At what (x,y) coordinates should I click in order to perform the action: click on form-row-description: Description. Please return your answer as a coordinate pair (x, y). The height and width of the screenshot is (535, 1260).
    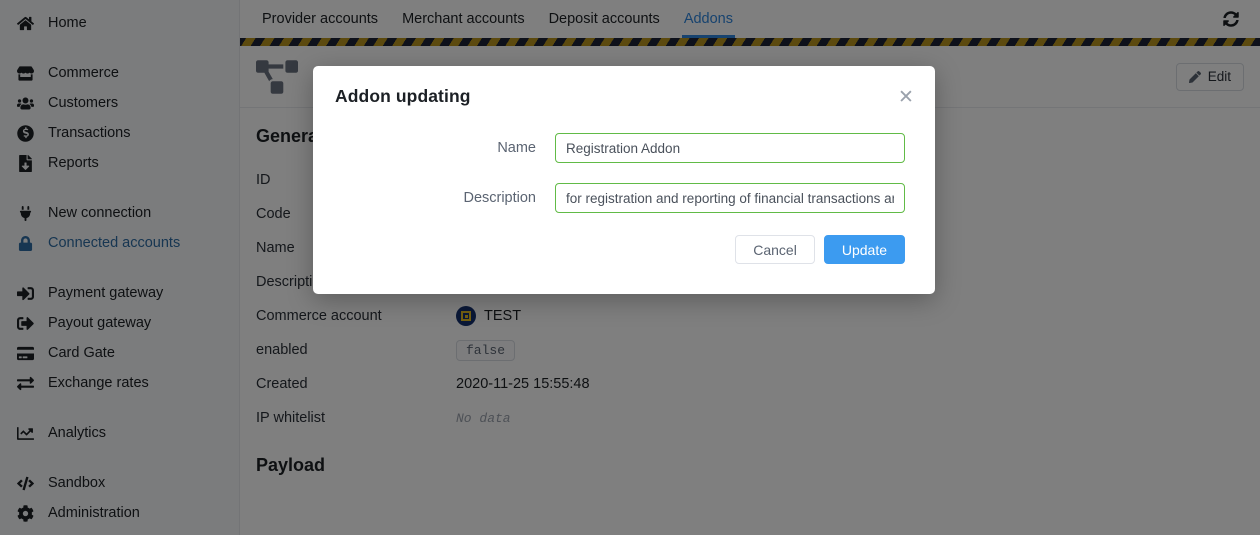
    Looking at the image, I should click on (624, 198).